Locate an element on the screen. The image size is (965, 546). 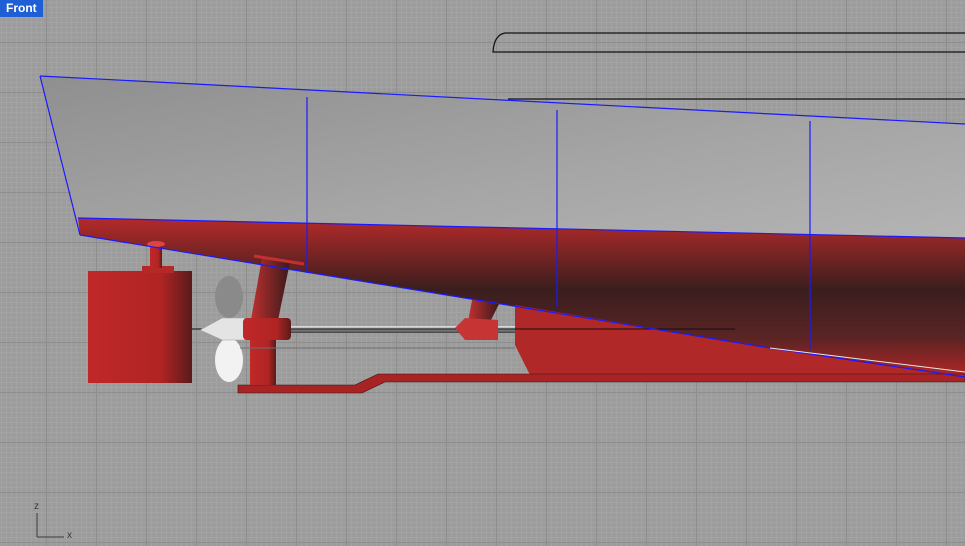
x-axis-label: x is located at coordinates (69, 535).